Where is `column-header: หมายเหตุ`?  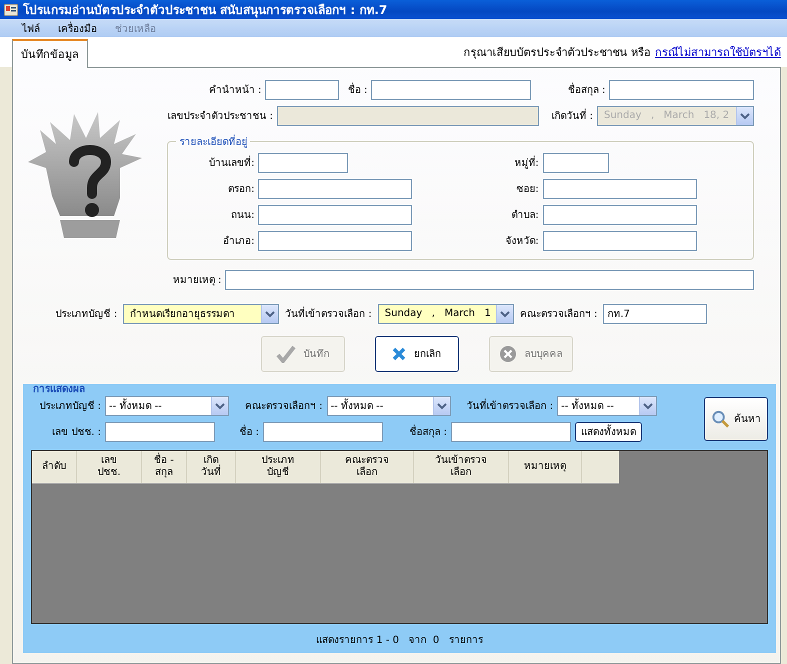 column-header: หมายเหตุ is located at coordinates (545, 466).